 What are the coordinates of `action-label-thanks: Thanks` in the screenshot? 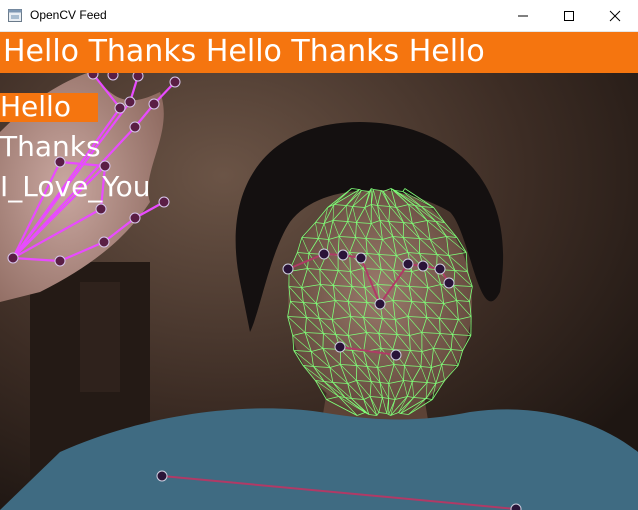 It's located at (50, 146).